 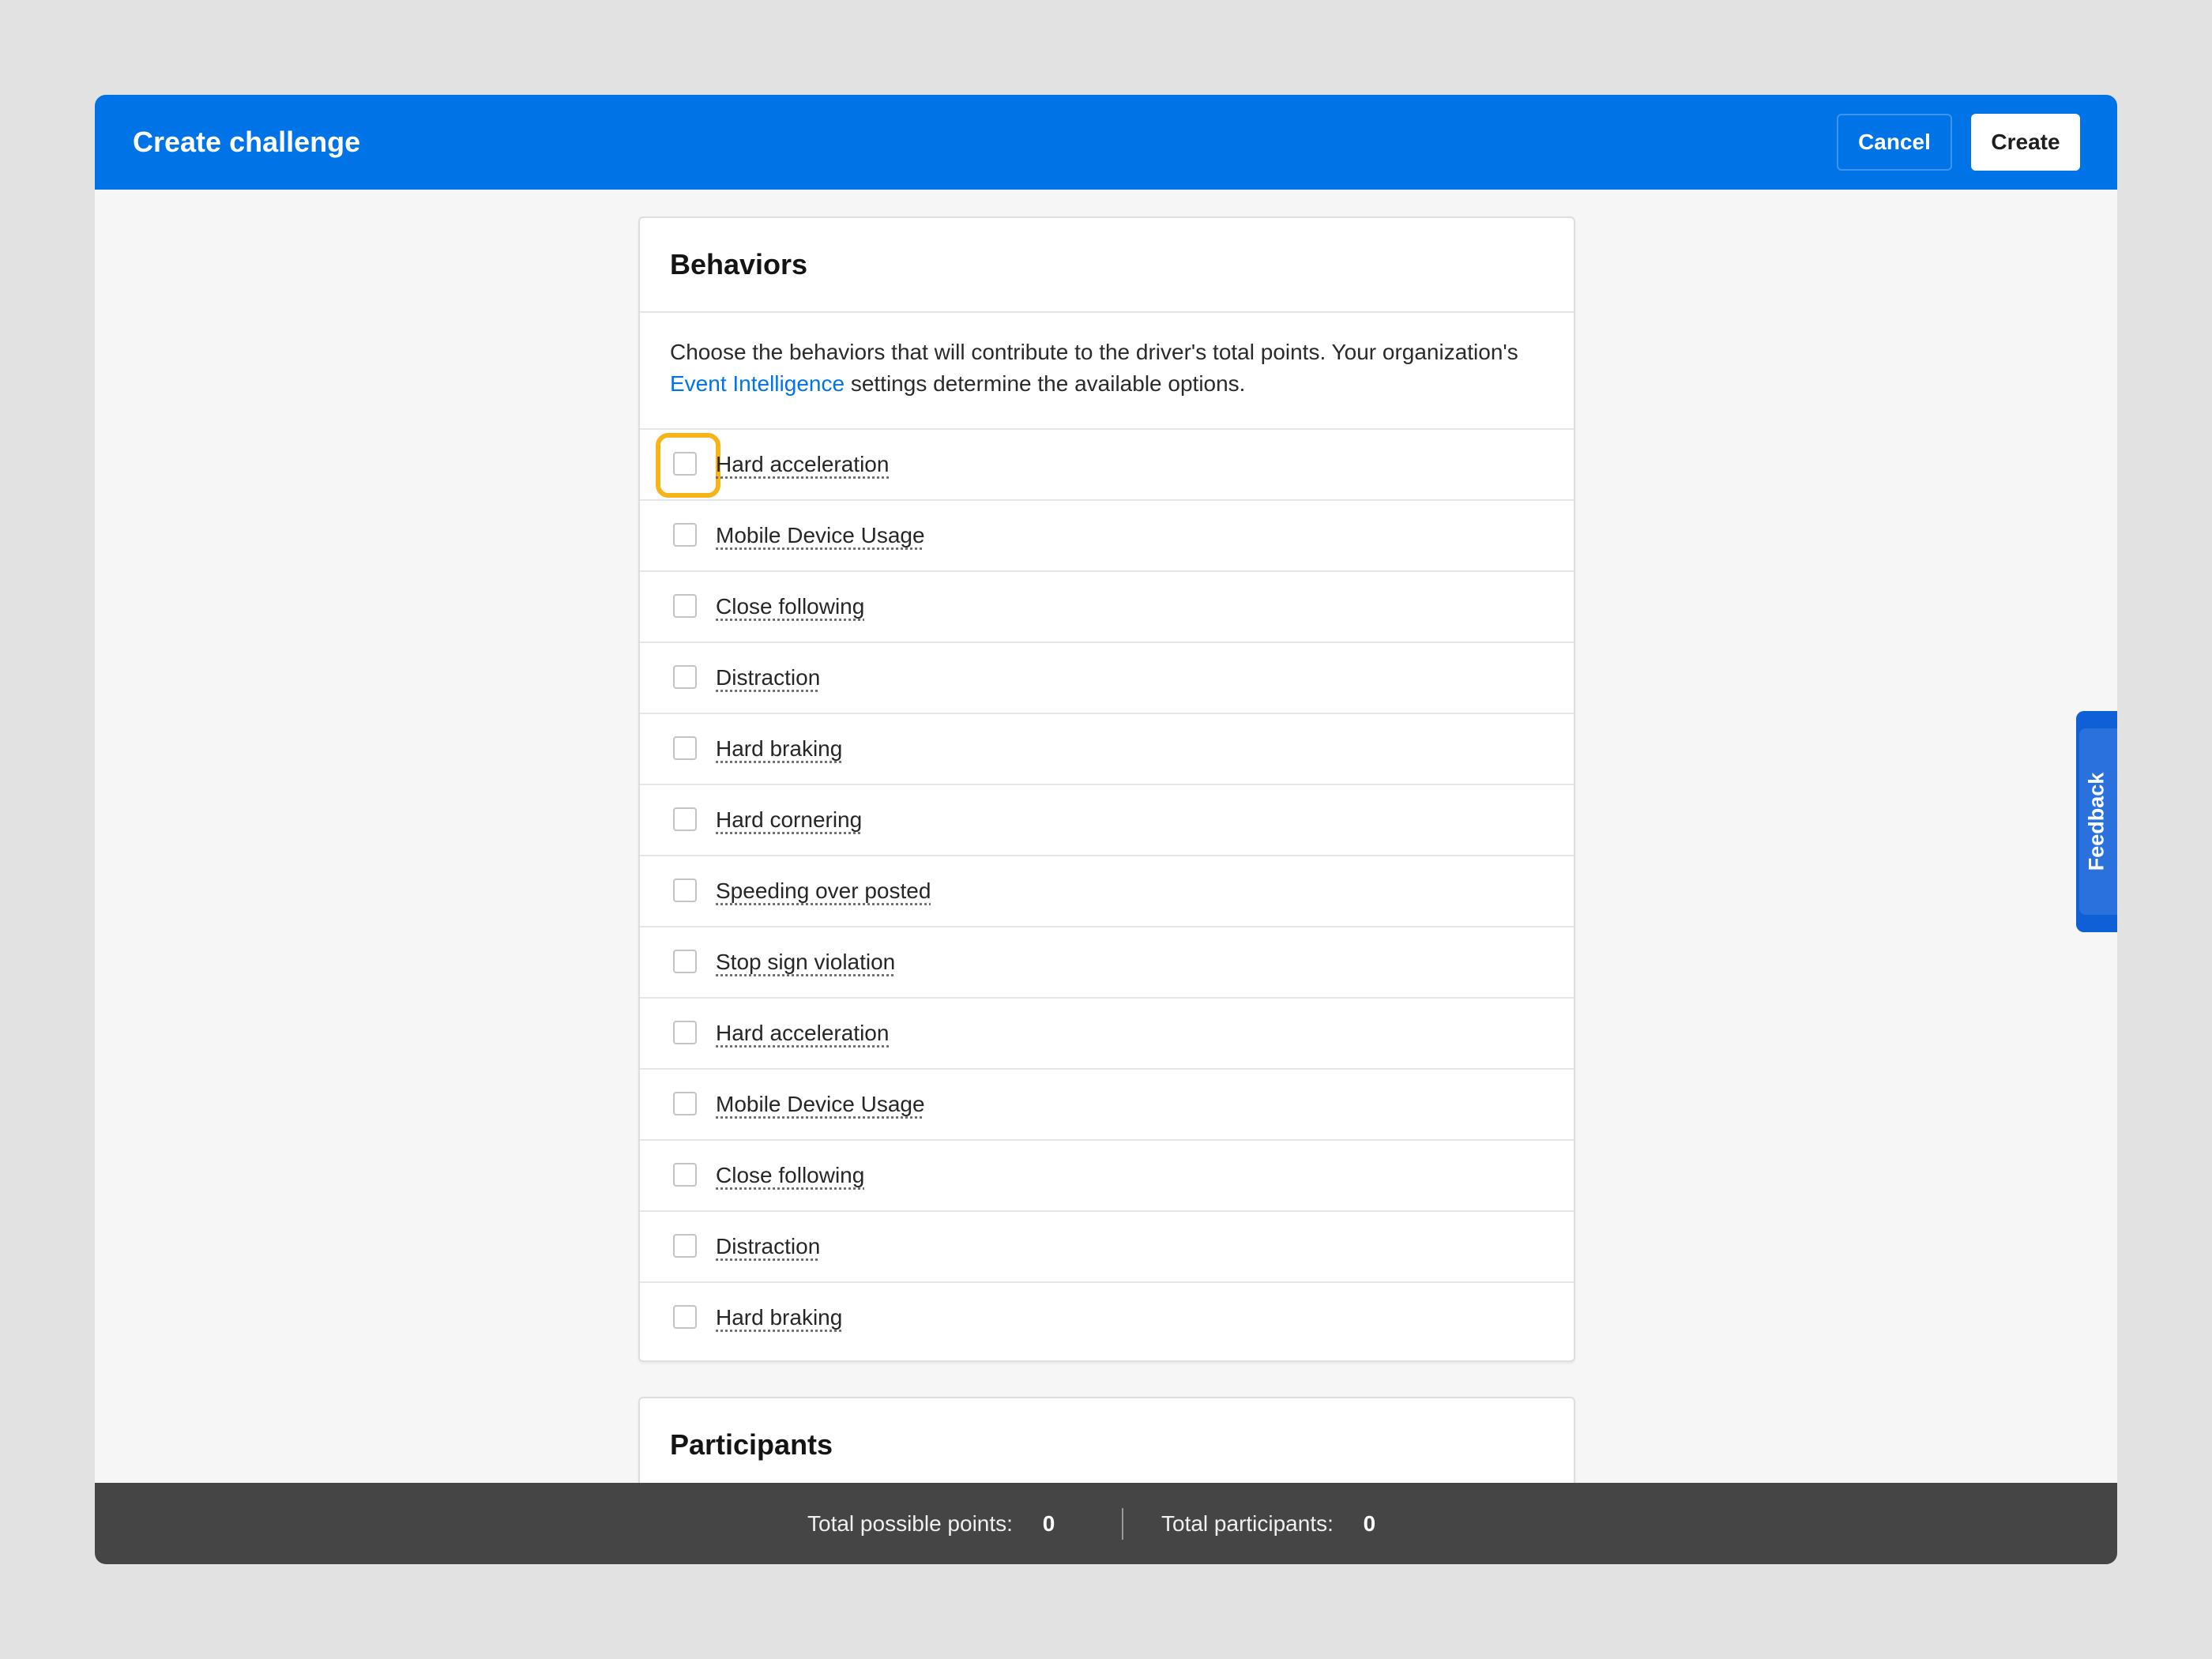 I want to click on feedback-label: Feedback, so click(x=2097, y=821).